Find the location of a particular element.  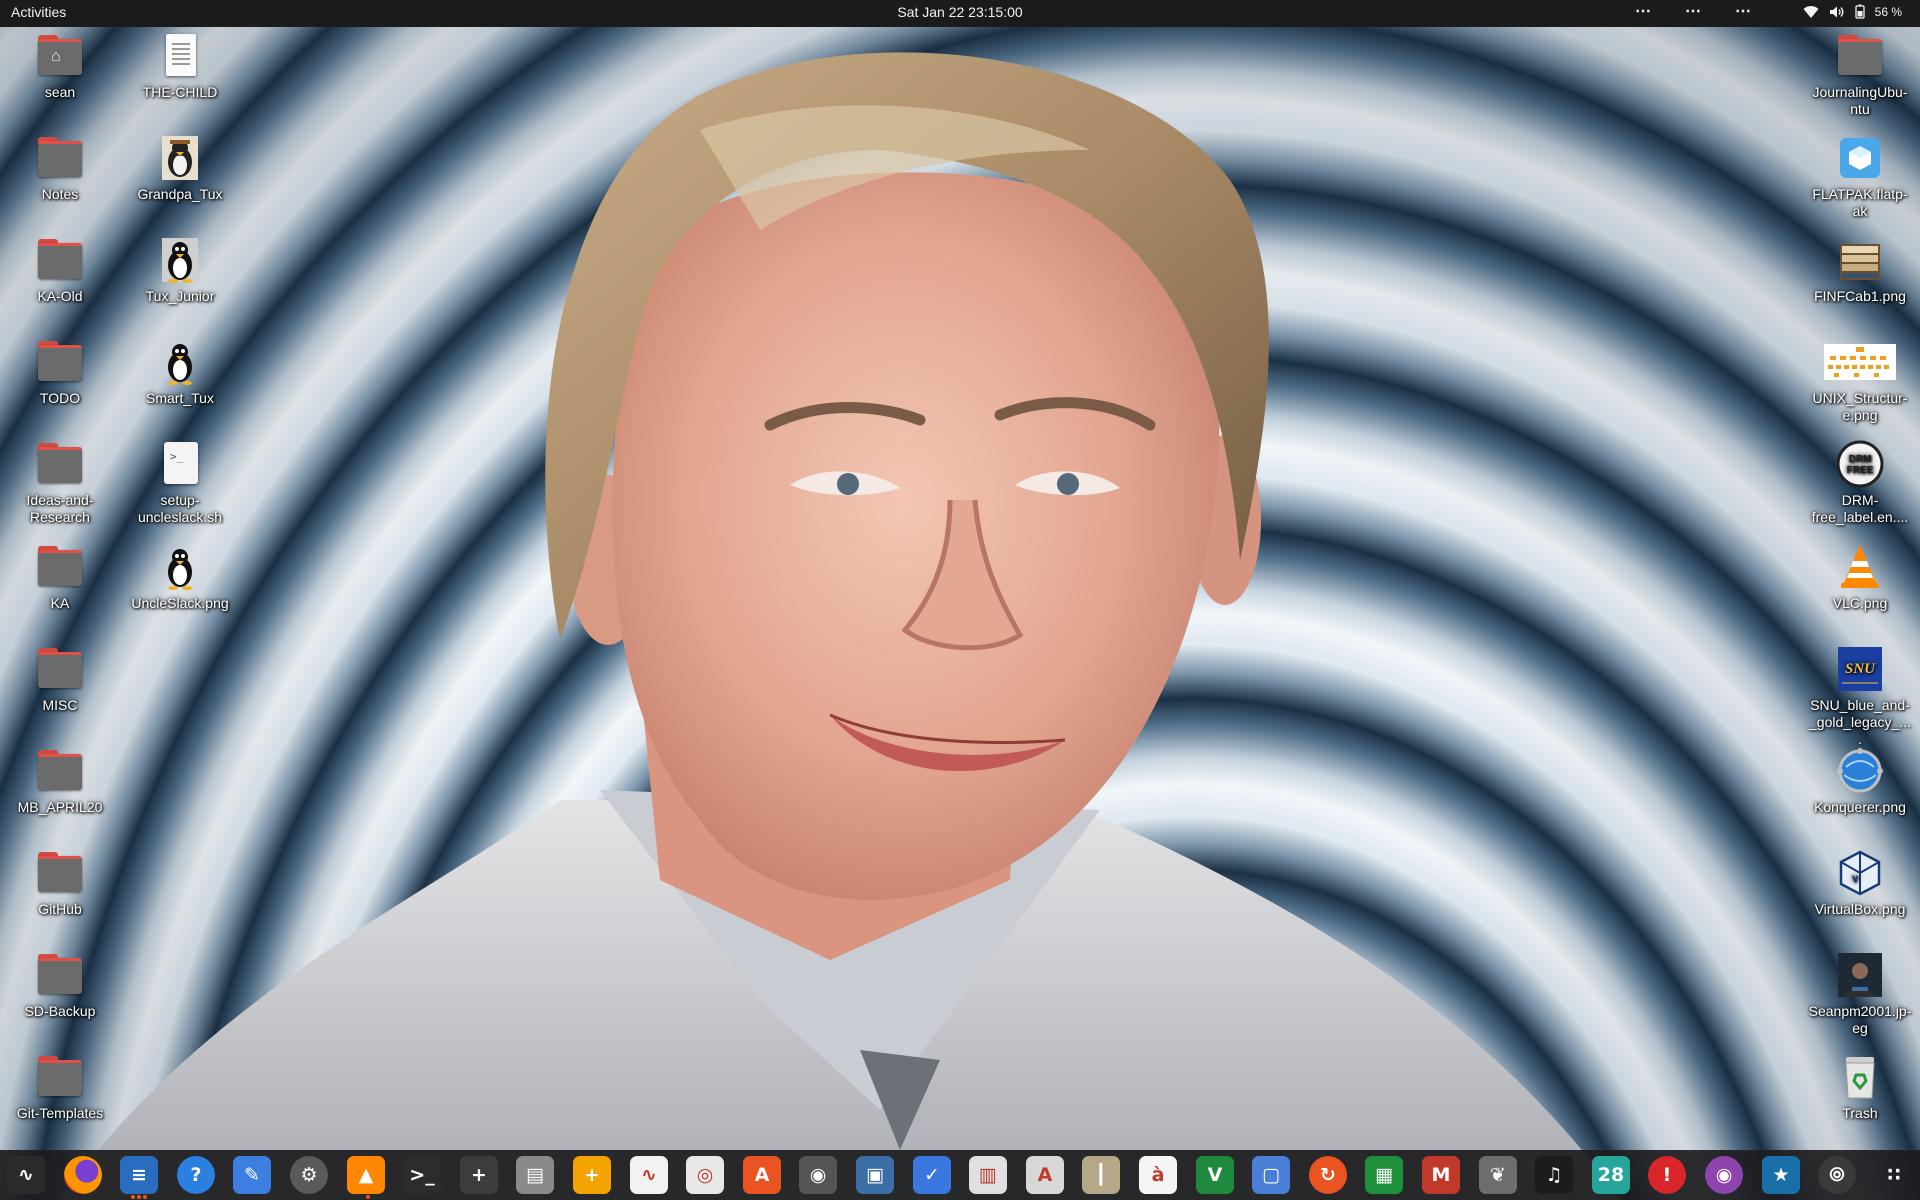

desktop-item-label: VirtualBox.png is located at coordinates (1860, 909).